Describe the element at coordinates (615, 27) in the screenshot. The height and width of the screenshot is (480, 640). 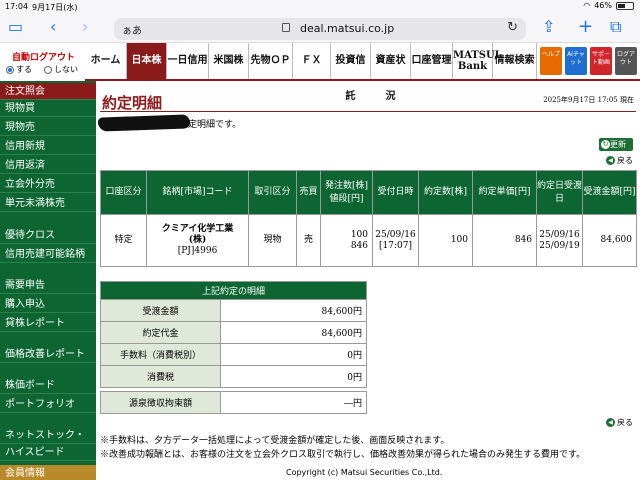
I see `tabs-icon: ⧉` at that location.